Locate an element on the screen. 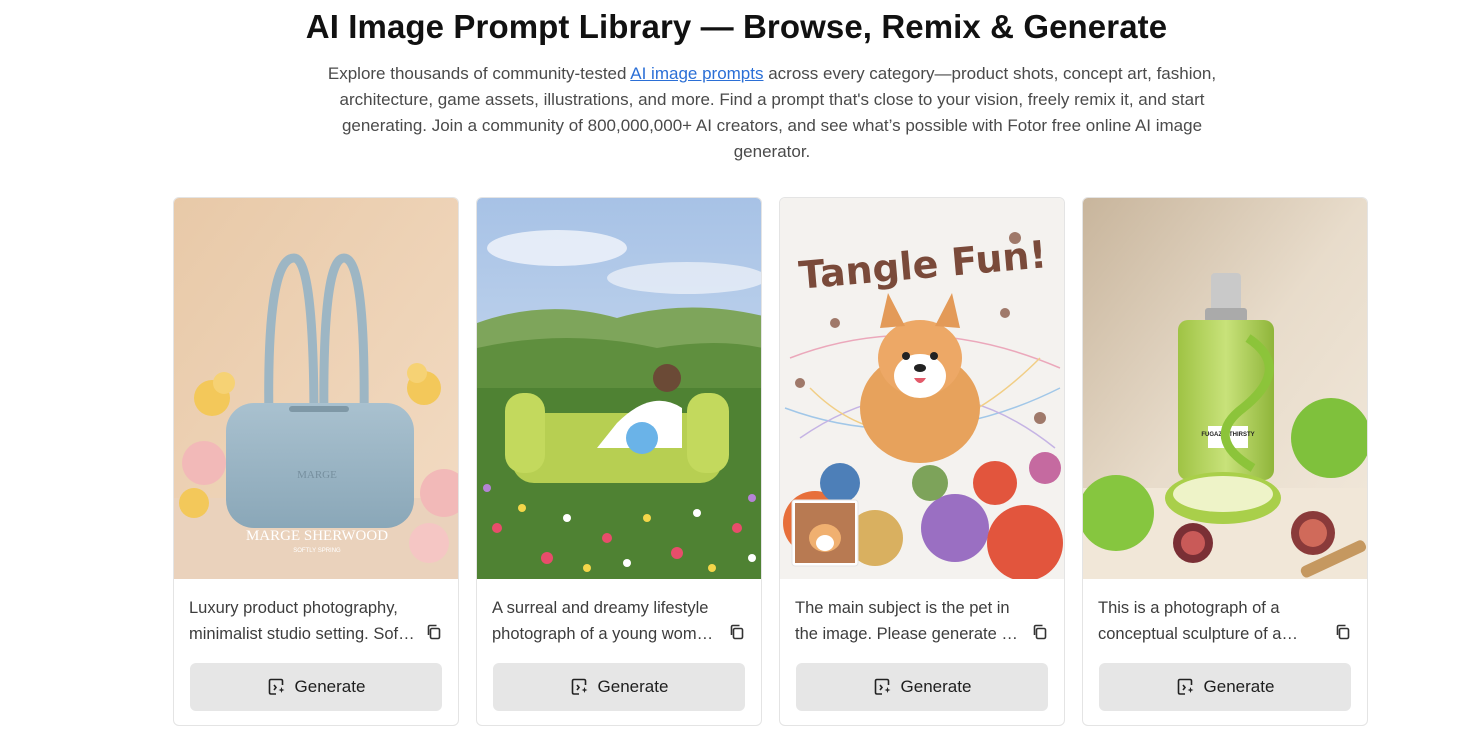 This screenshot has height=737, width=1473. prompt-image-perfume: FUGAZZI THIRSTY is located at coordinates (1225, 388).